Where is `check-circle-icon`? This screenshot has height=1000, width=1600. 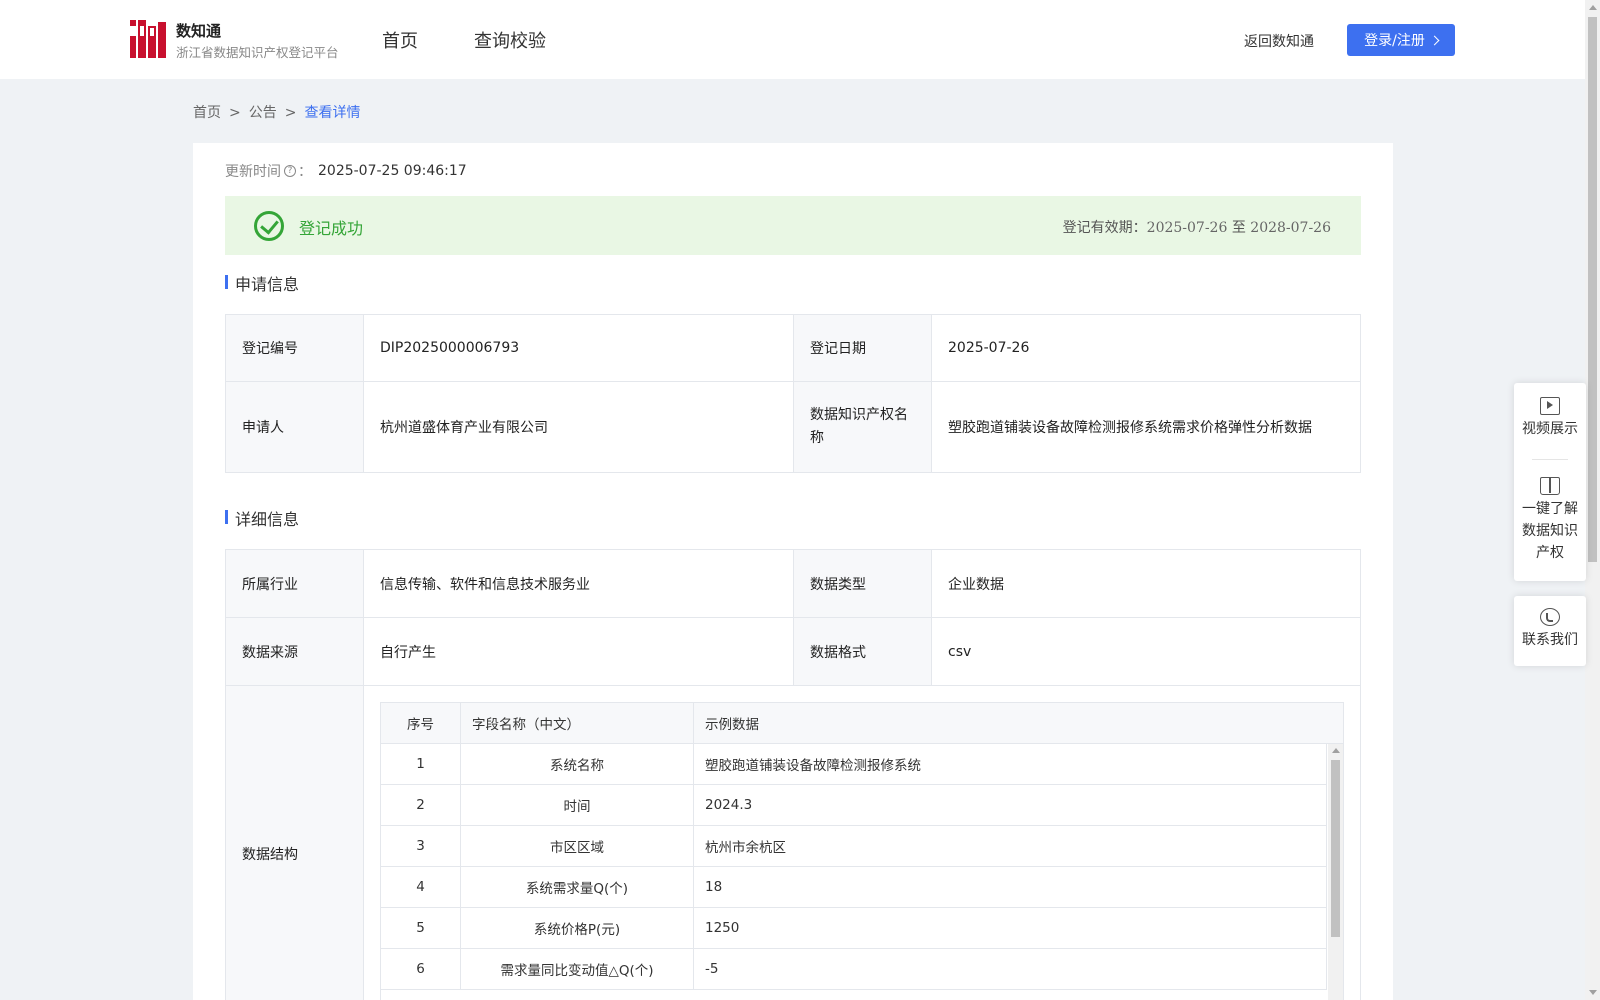 check-circle-icon is located at coordinates (269, 226).